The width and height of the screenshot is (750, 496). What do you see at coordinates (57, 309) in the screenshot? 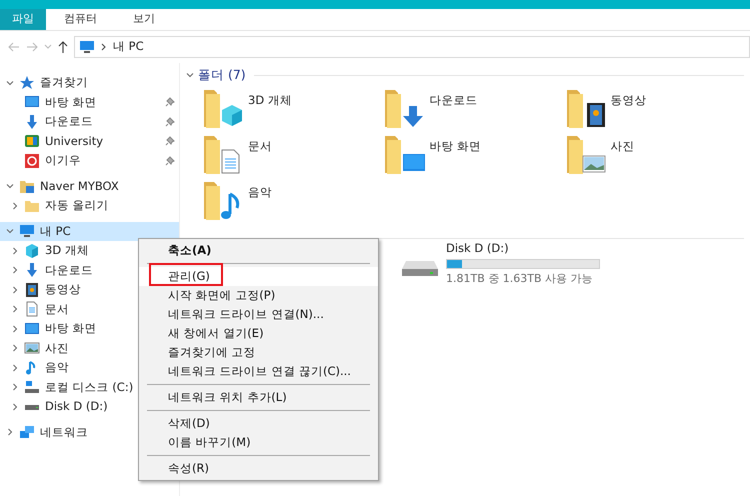
I see `nav-label: 문서` at bounding box center [57, 309].